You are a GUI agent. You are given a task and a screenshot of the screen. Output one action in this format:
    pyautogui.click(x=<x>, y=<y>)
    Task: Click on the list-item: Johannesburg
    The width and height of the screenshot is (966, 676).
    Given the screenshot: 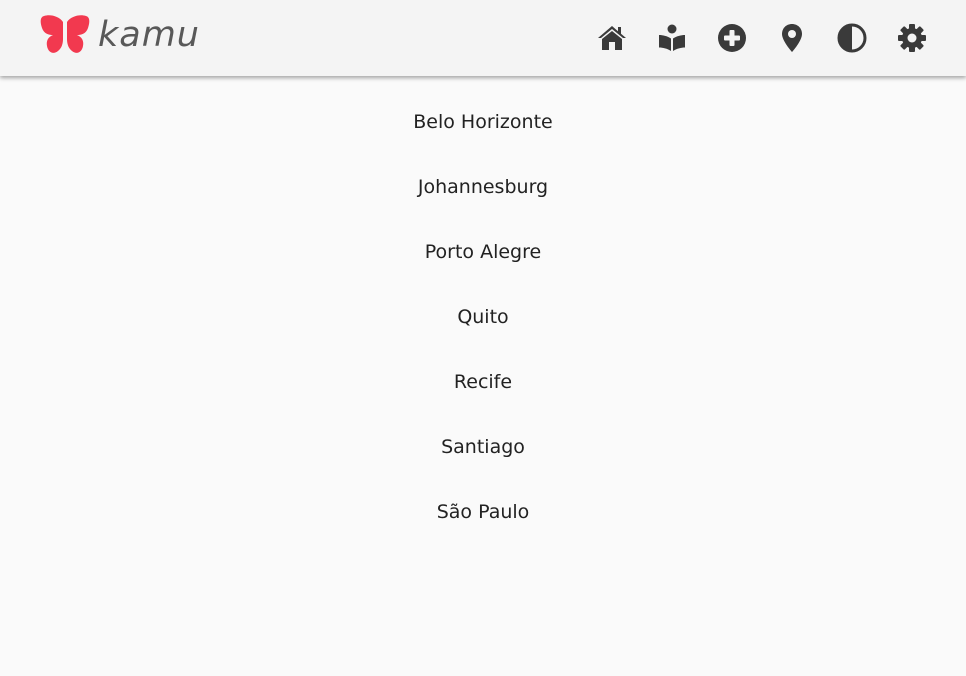 What is the action you would take?
    pyautogui.click(x=483, y=201)
    